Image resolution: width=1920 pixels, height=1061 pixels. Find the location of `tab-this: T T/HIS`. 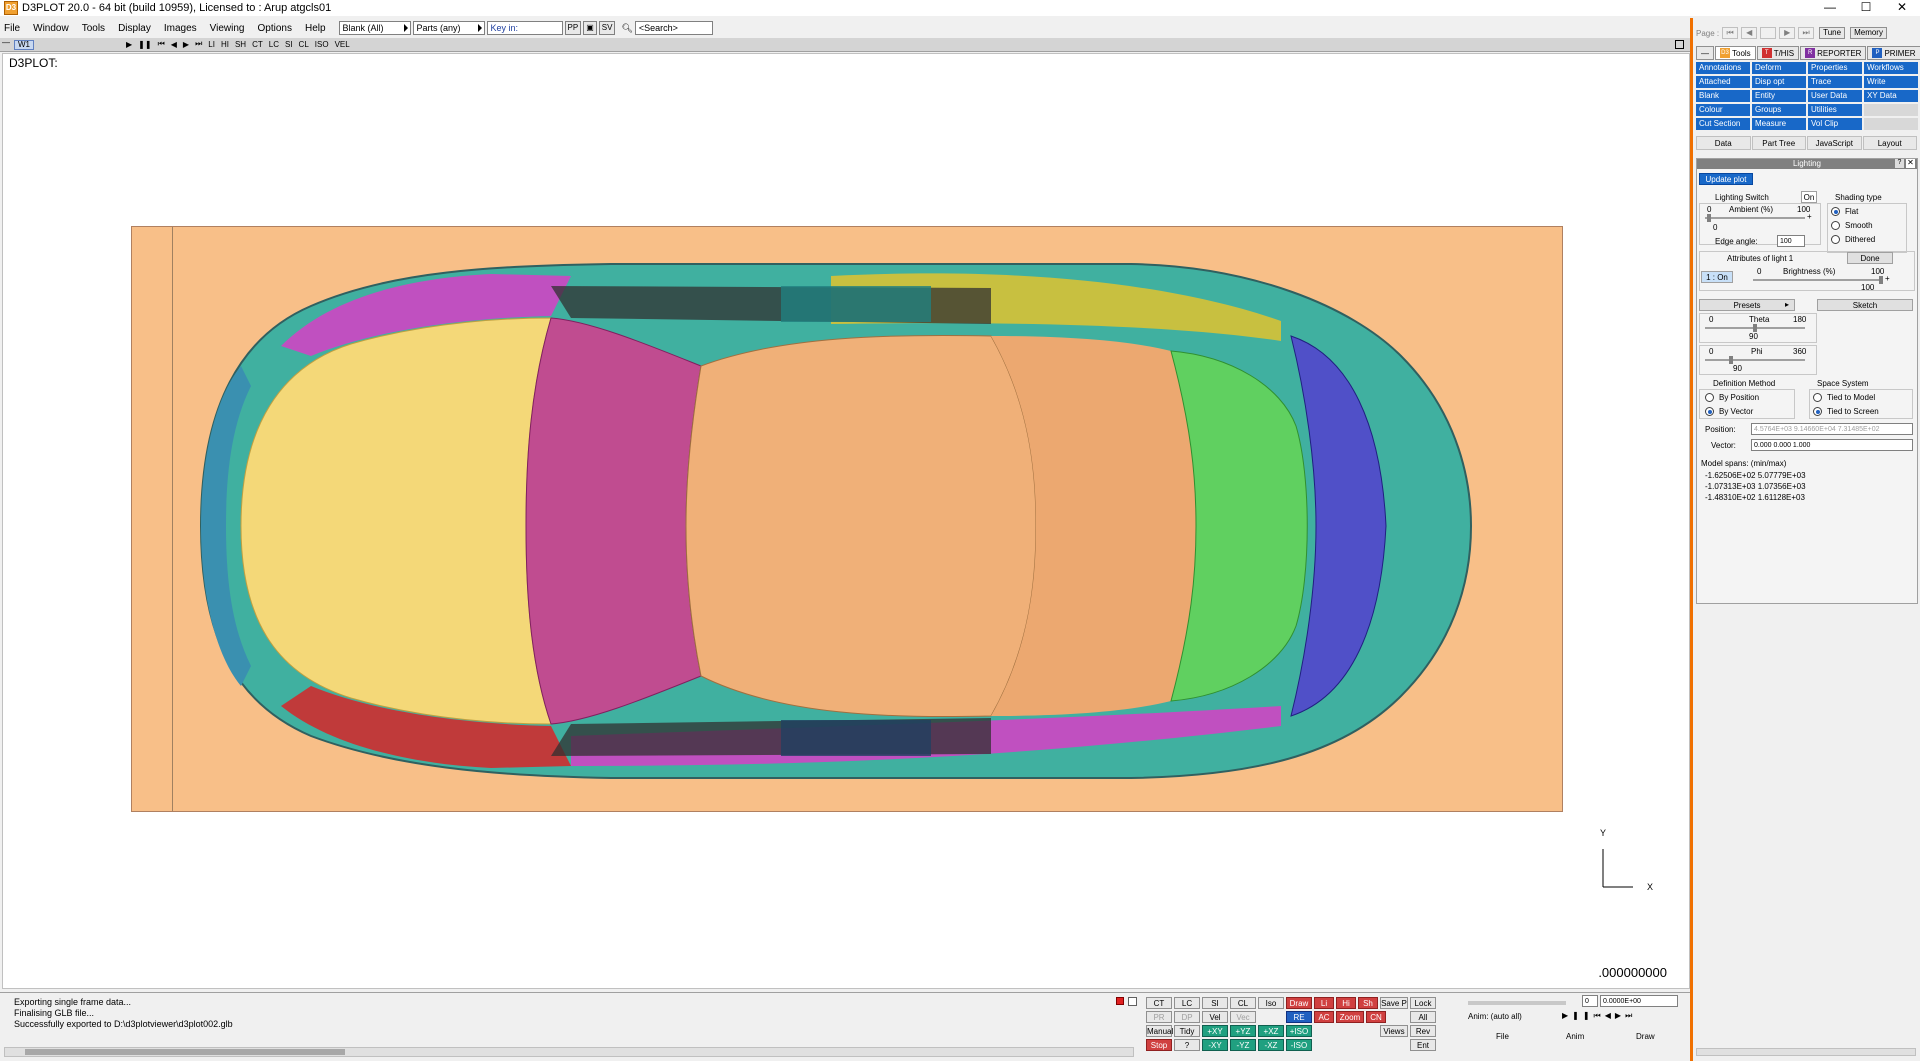

tab-this: T T/HIS is located at coordinates (1778, 53).